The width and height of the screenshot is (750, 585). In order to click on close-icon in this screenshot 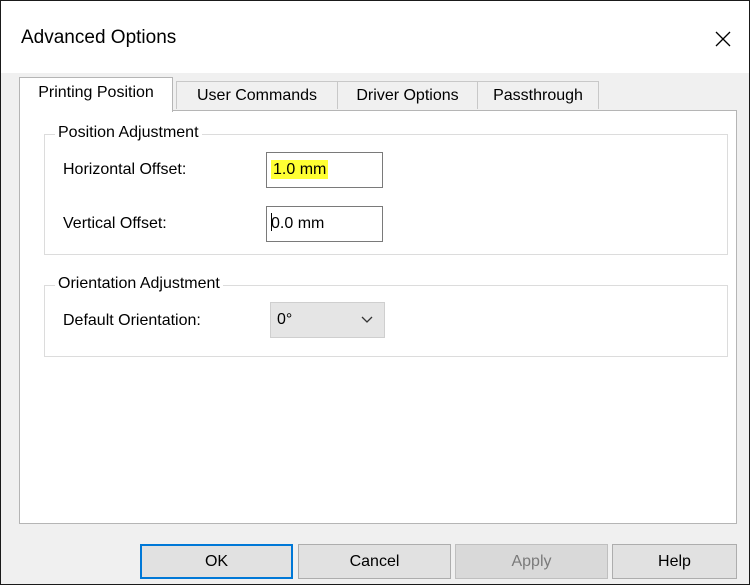, I will do `click(723, 39)`.